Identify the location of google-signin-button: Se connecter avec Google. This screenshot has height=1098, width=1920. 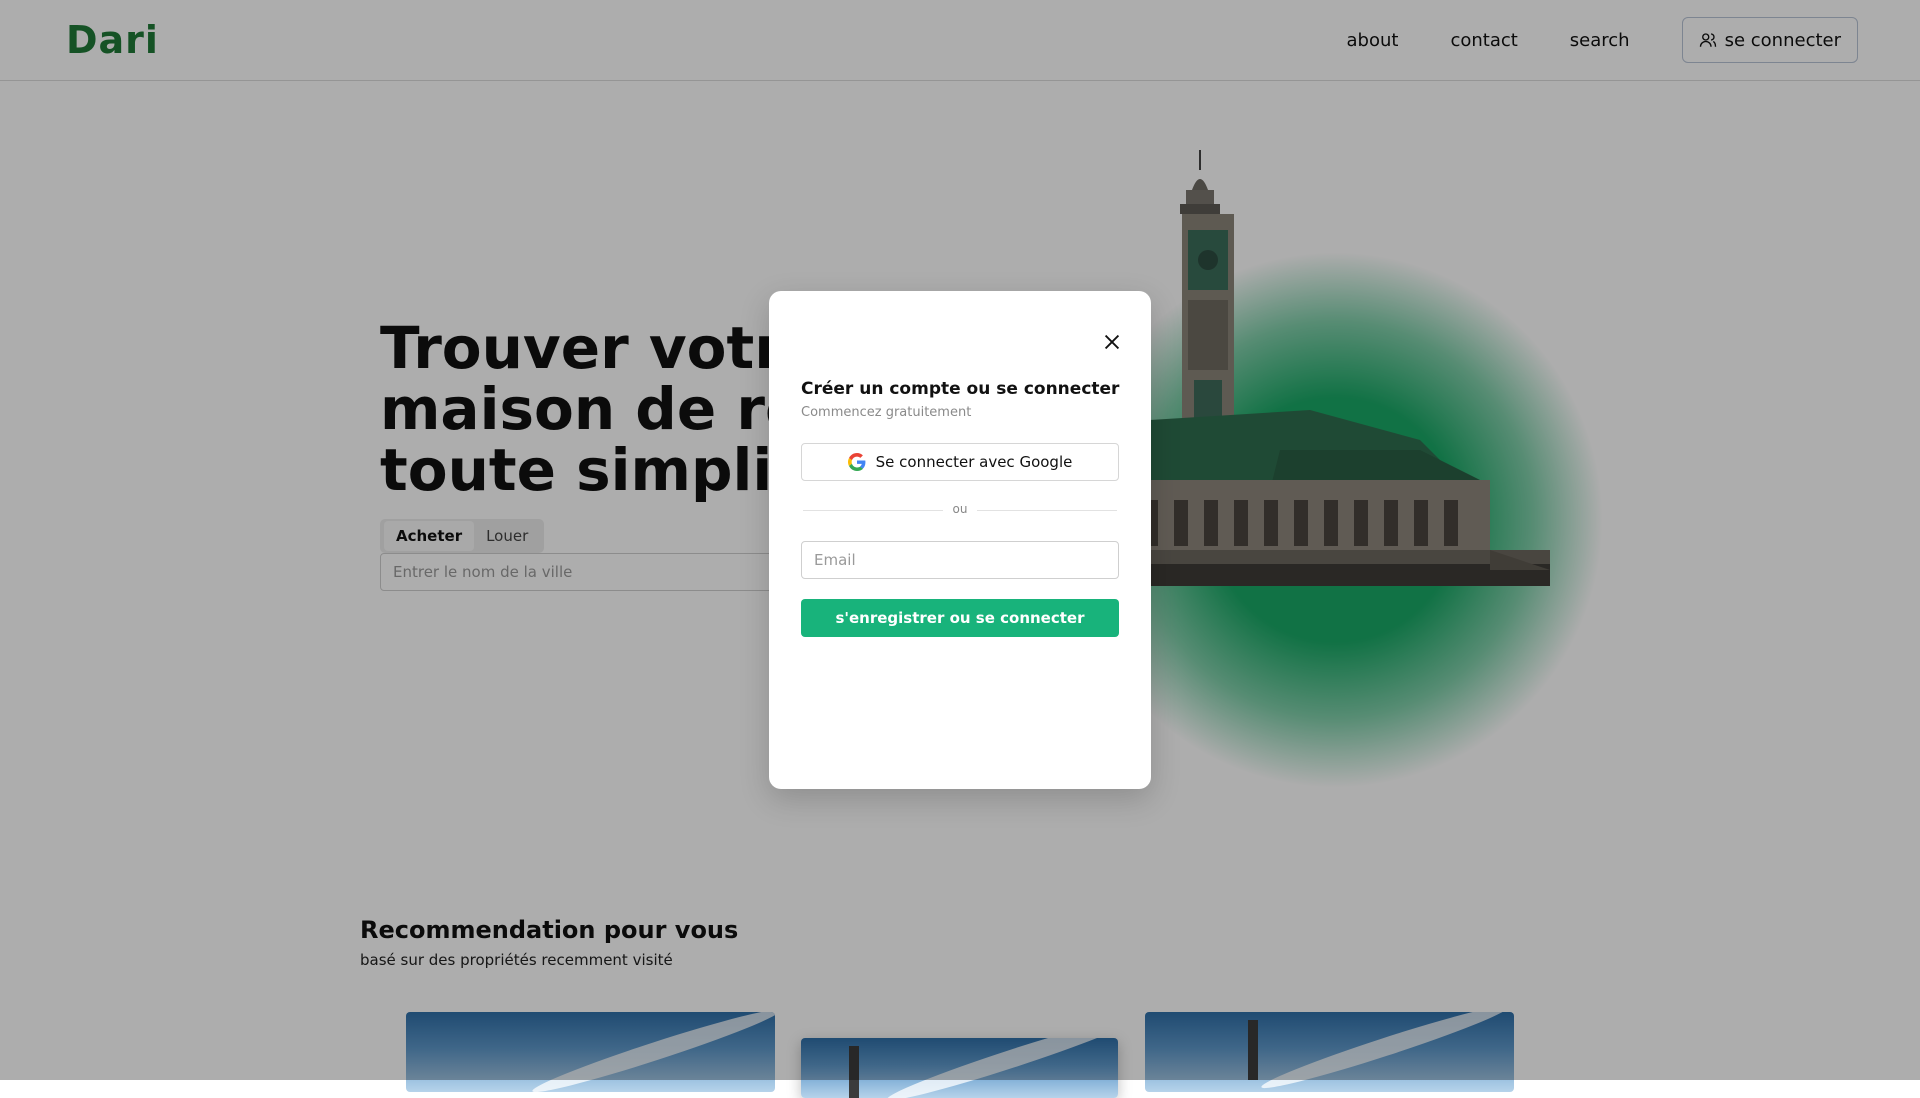
(960, 462).